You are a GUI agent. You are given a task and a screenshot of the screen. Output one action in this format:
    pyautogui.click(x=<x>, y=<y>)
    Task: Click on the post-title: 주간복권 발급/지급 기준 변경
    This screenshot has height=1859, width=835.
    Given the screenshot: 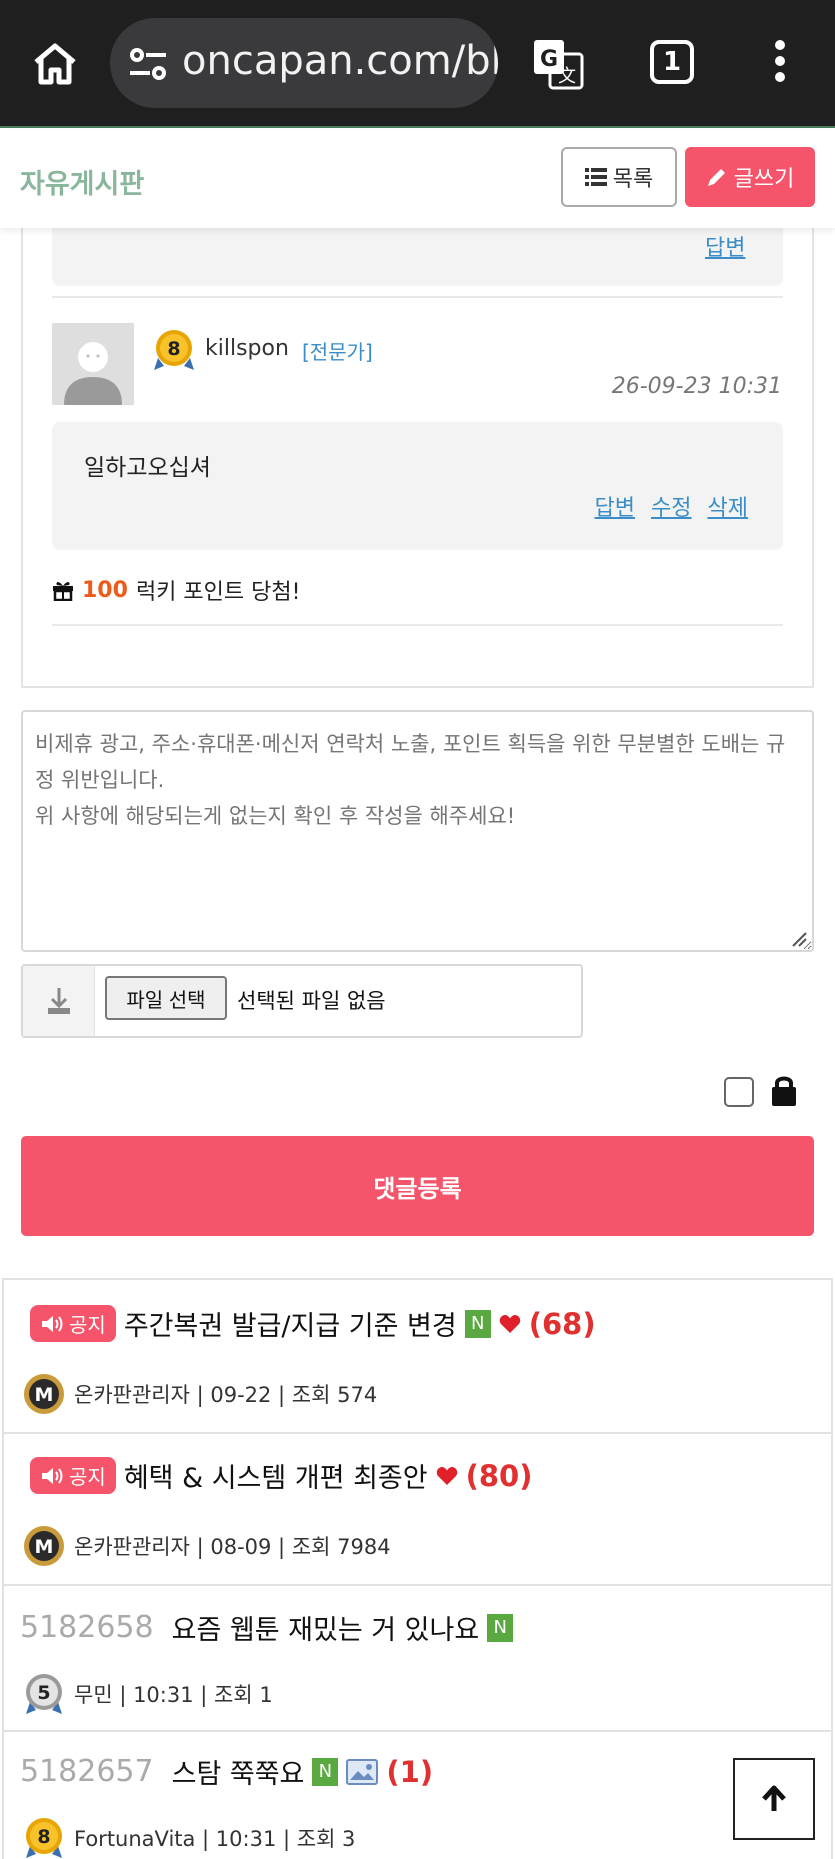 What is the action you would take?
    pyautogui.click(x=290, y=1323)
    